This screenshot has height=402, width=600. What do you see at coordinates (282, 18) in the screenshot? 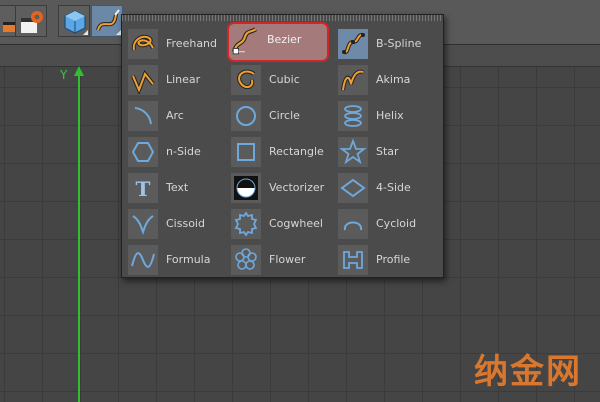
I see `menu-grip` at bounding box center [282, 18].